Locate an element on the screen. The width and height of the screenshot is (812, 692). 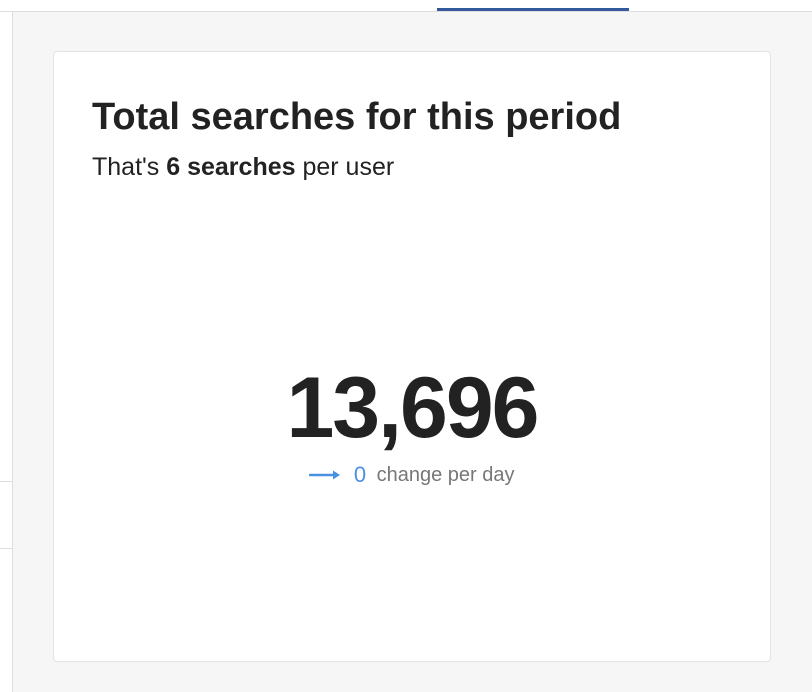
active-tab-indicator is located at coordinates (533, 9).